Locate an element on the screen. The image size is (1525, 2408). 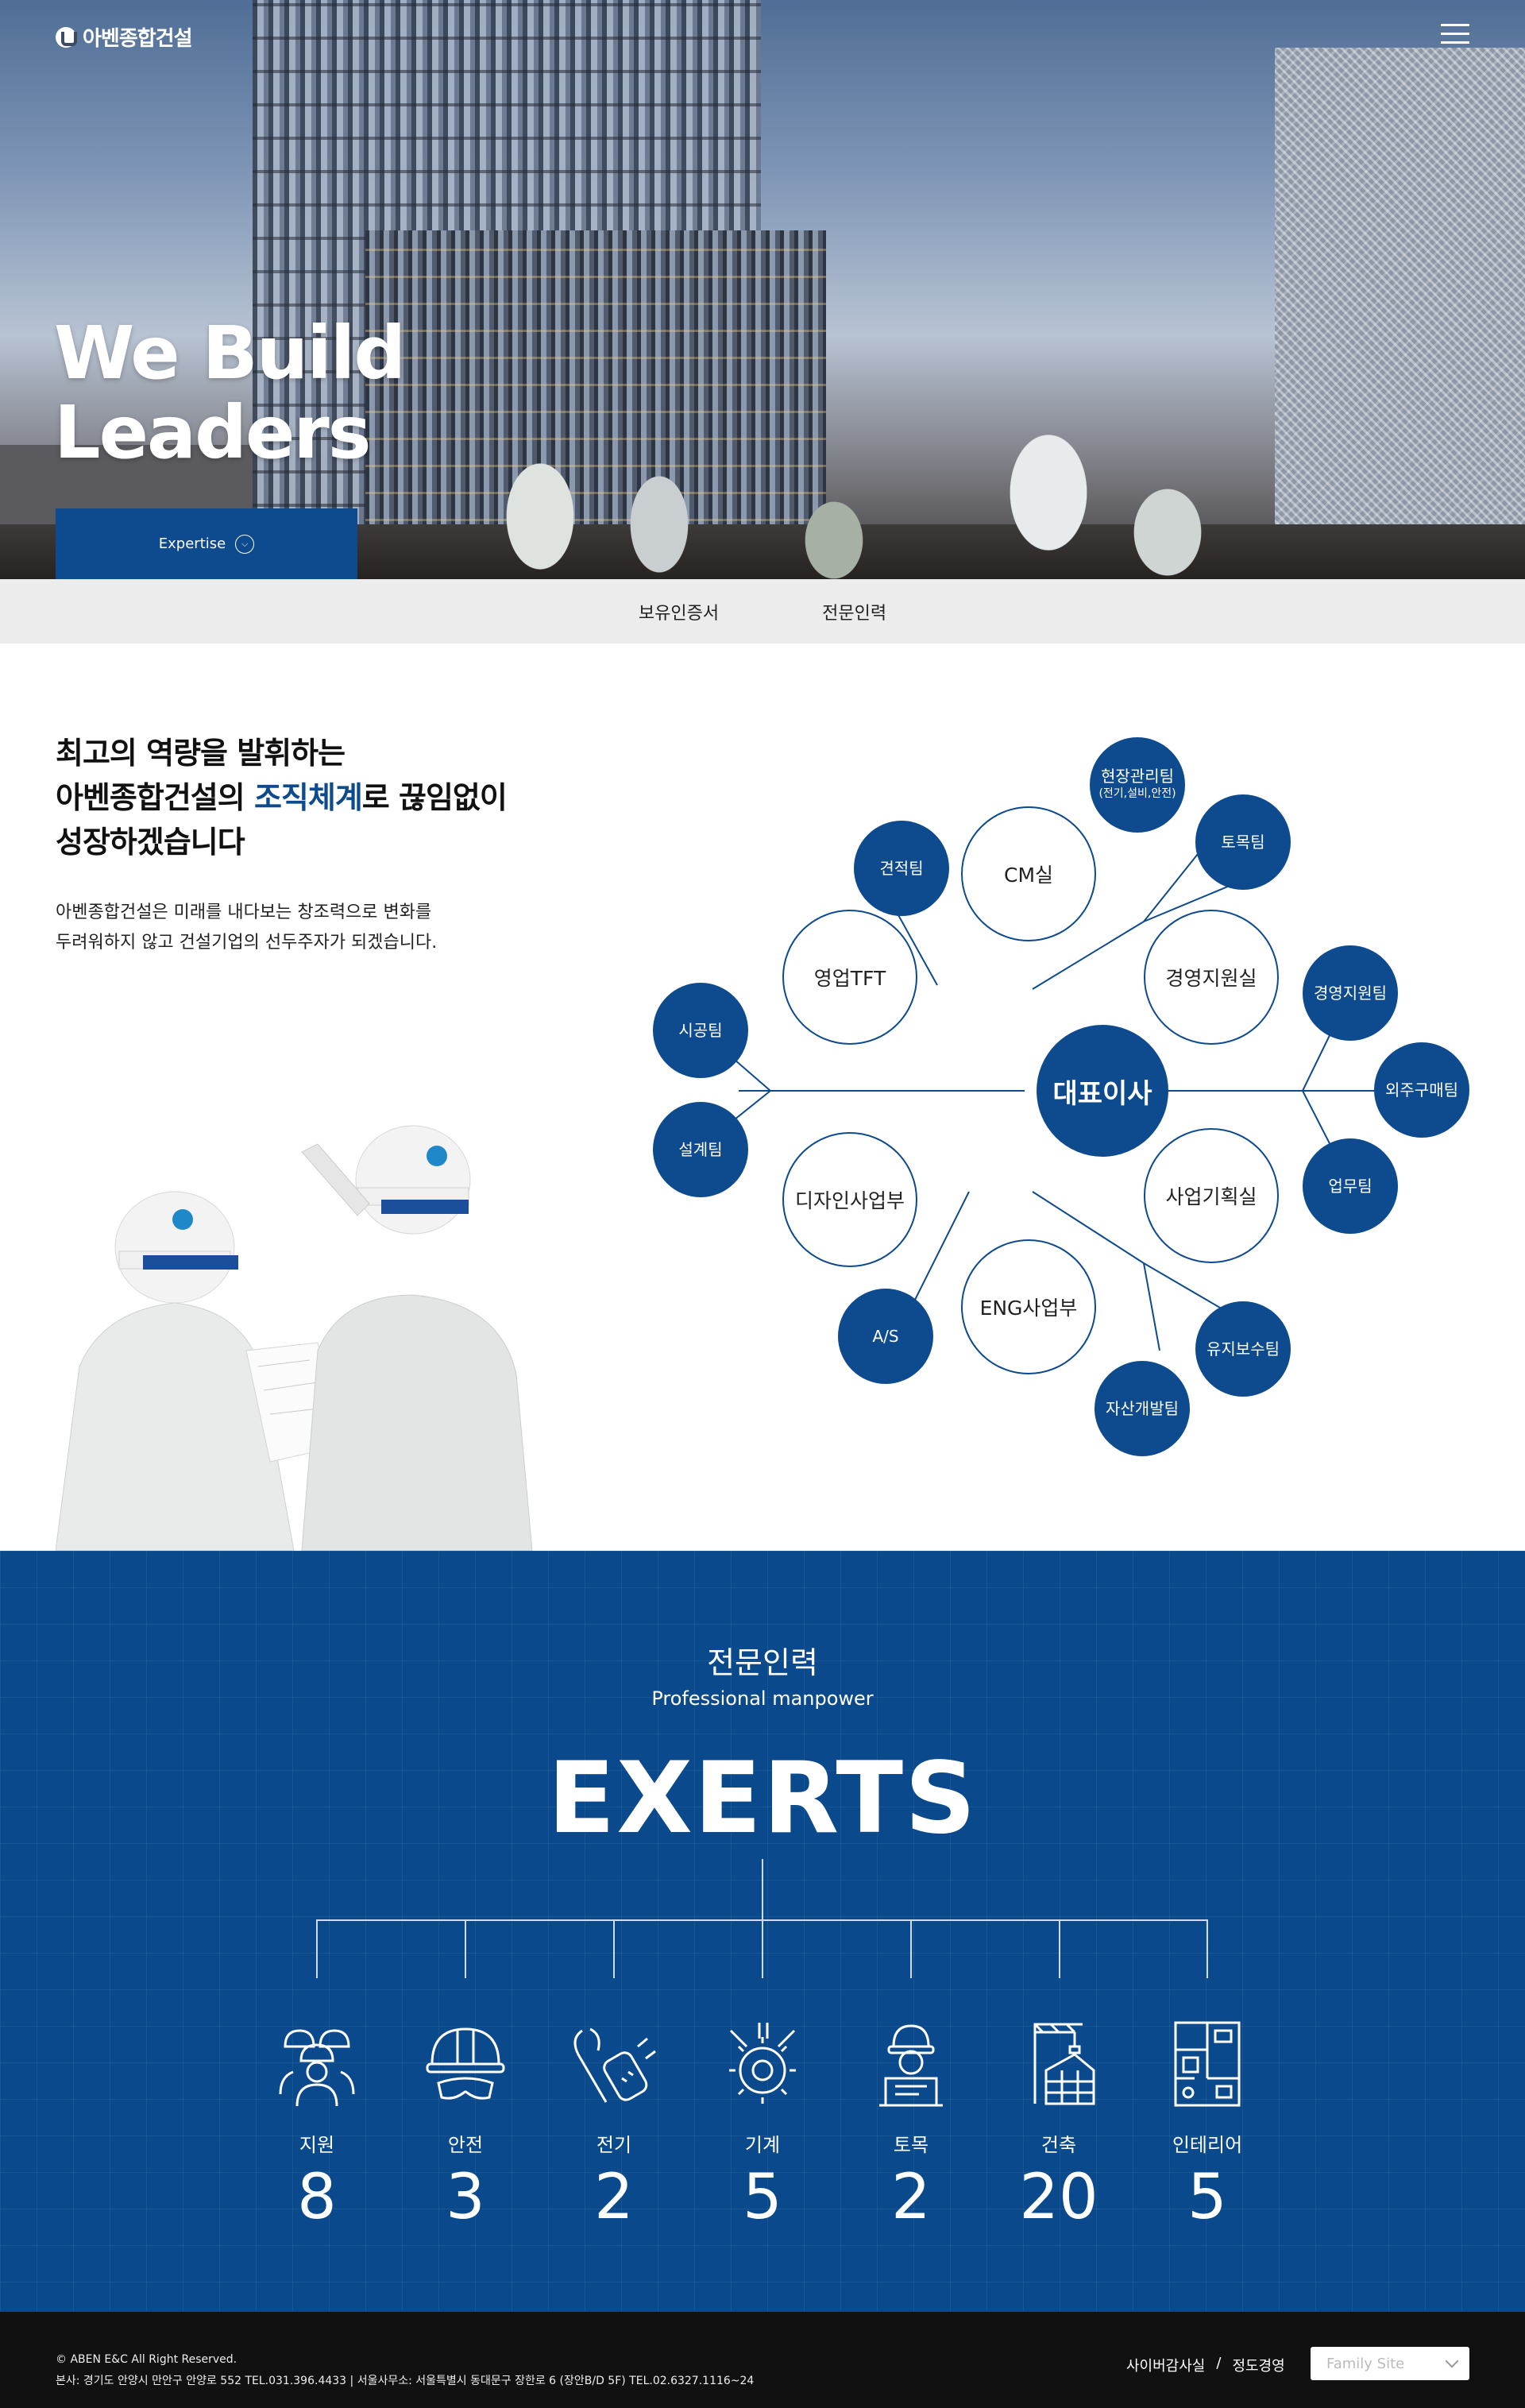
org-node-sales-tft: 영업TFT is located at coordinates (849, 977).